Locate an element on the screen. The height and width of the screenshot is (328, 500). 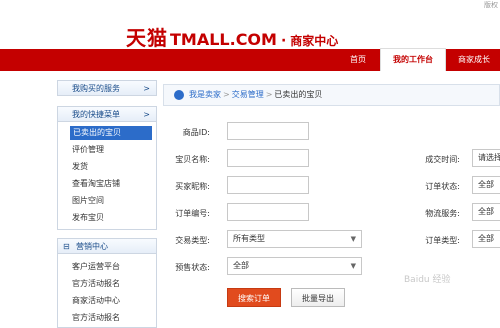
deal-time-placeholder: 请选择 is located at coordinates (489, 157).